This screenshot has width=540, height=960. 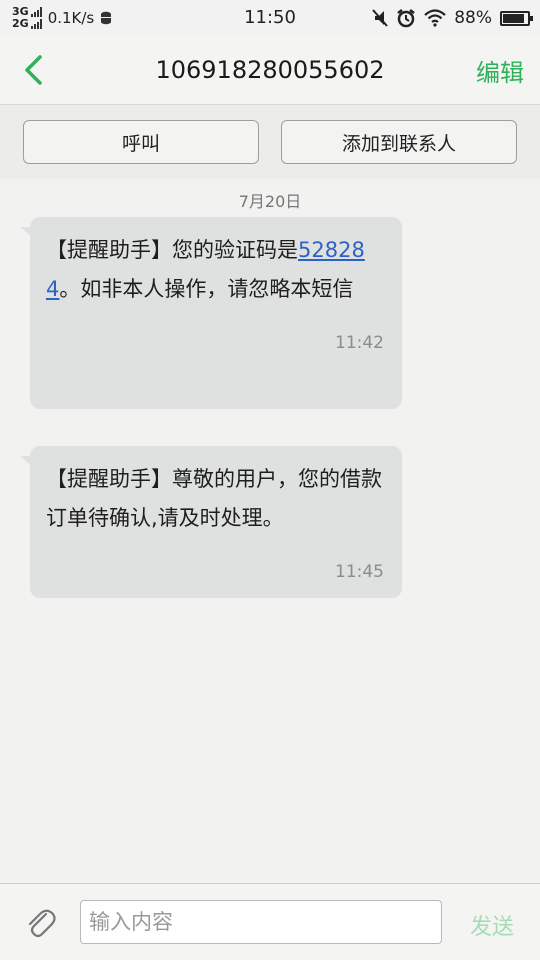 I want to click on add-contact-button: 添加到联系人, so click(x=399, y=142).